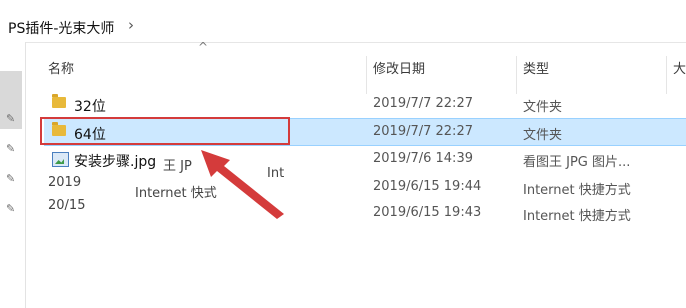 The image size is (686, 308). What do you see at coordinates (242, 184) in the screenshot?
I see `red-arrow-icon` at bounding box center [242, 184].